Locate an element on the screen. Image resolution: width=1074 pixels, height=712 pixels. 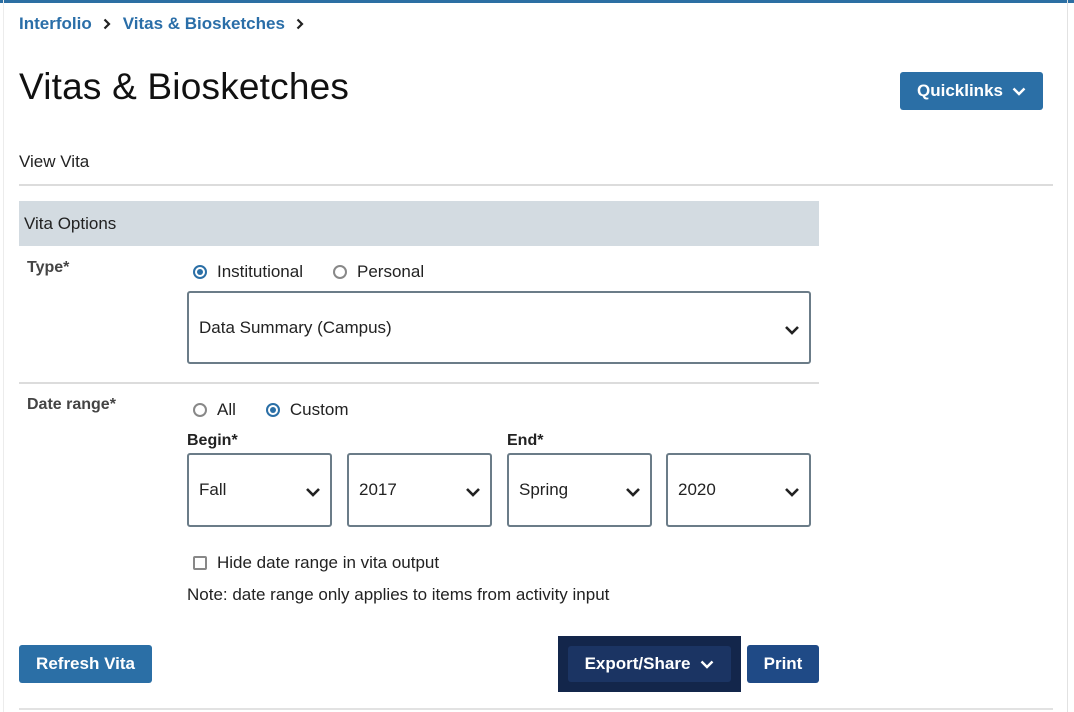
date-range-radio-custom: Custom is located at coordinates (306, 410).